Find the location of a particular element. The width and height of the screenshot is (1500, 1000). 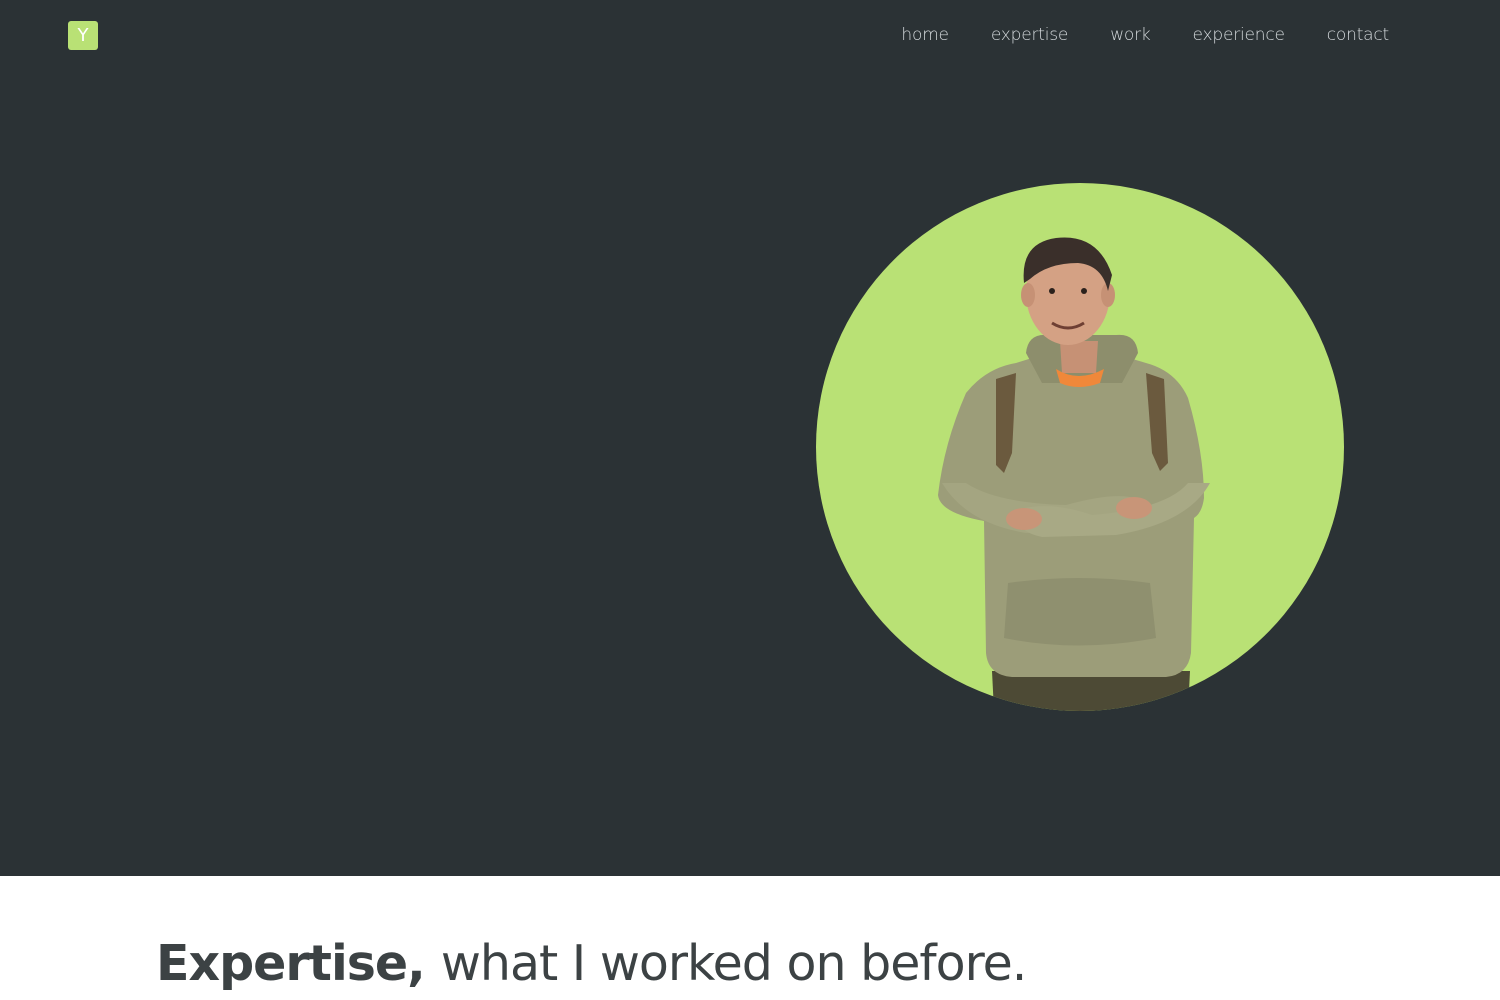

nav-link-contact: contact is located at coordinates (1358, 35).